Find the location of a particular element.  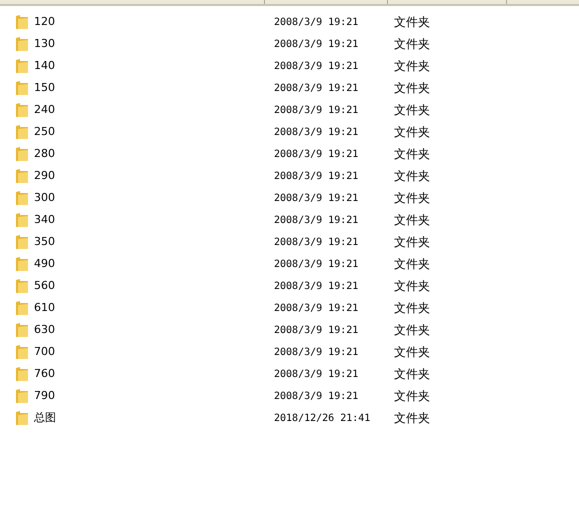

file-name: 630 is located at coordinates (44, 330).